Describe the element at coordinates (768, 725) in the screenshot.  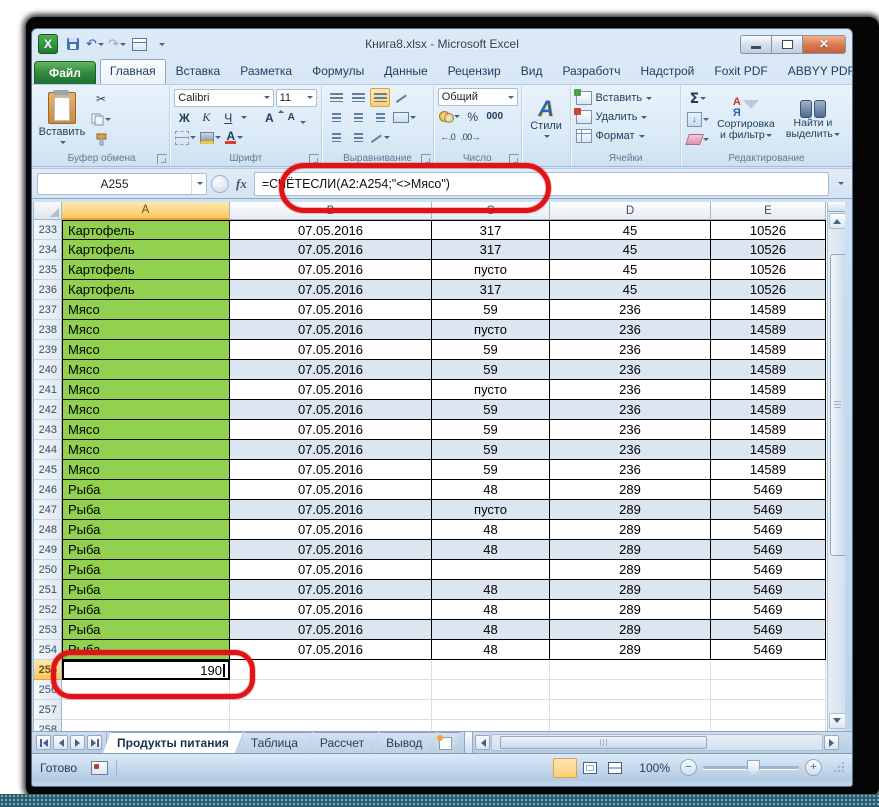
I see `cell-E258` at that location.